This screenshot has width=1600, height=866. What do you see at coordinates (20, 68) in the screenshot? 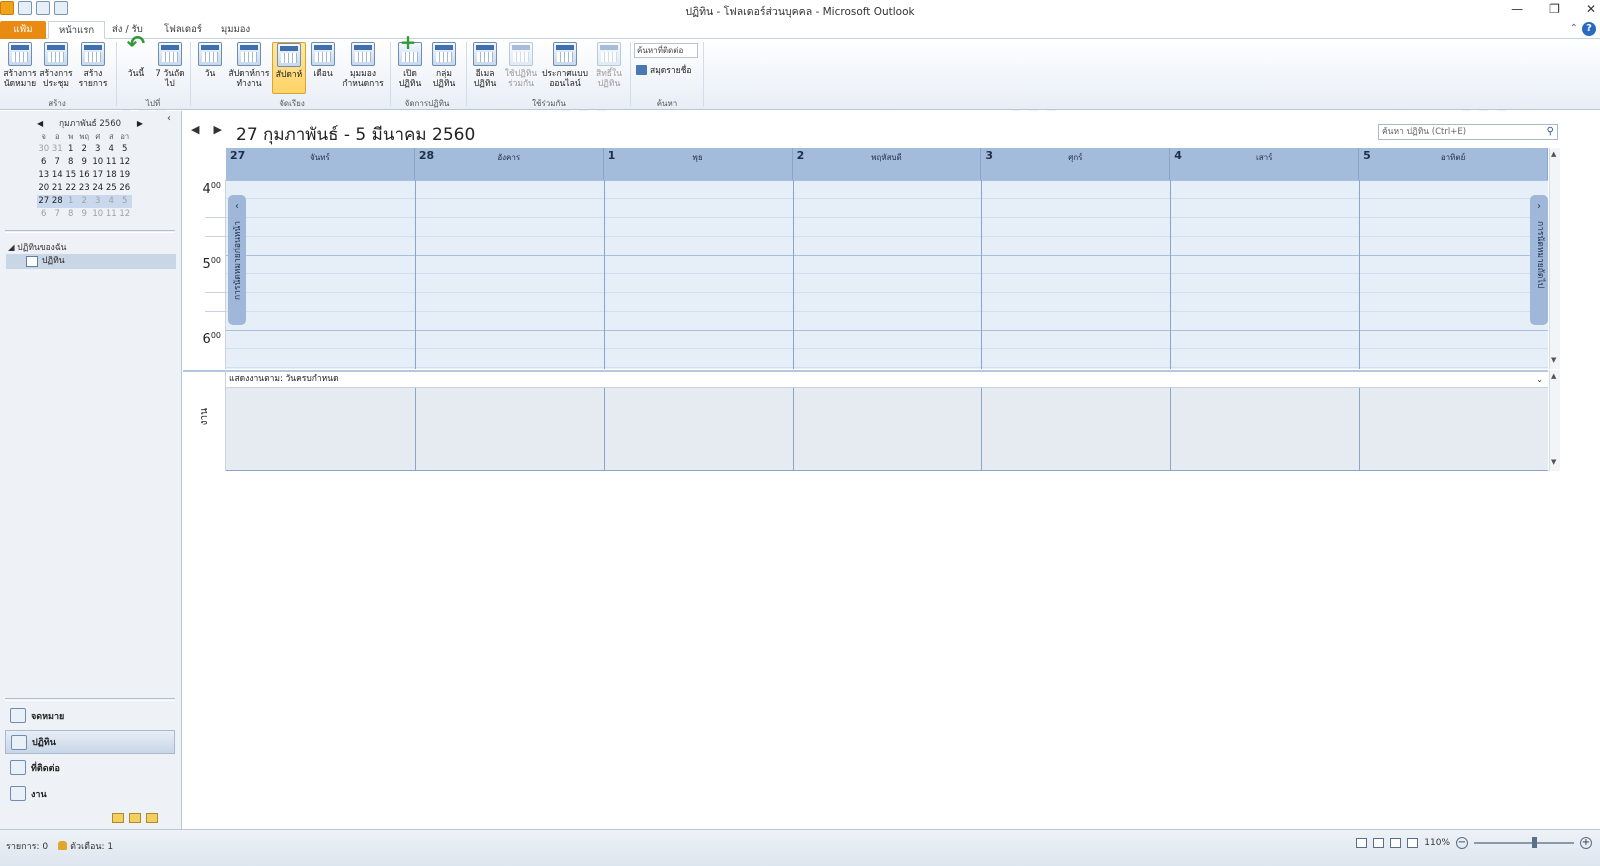
I see `new-appointment-button: สร้างการนัดหมาย` at bounding box center [20, 68].